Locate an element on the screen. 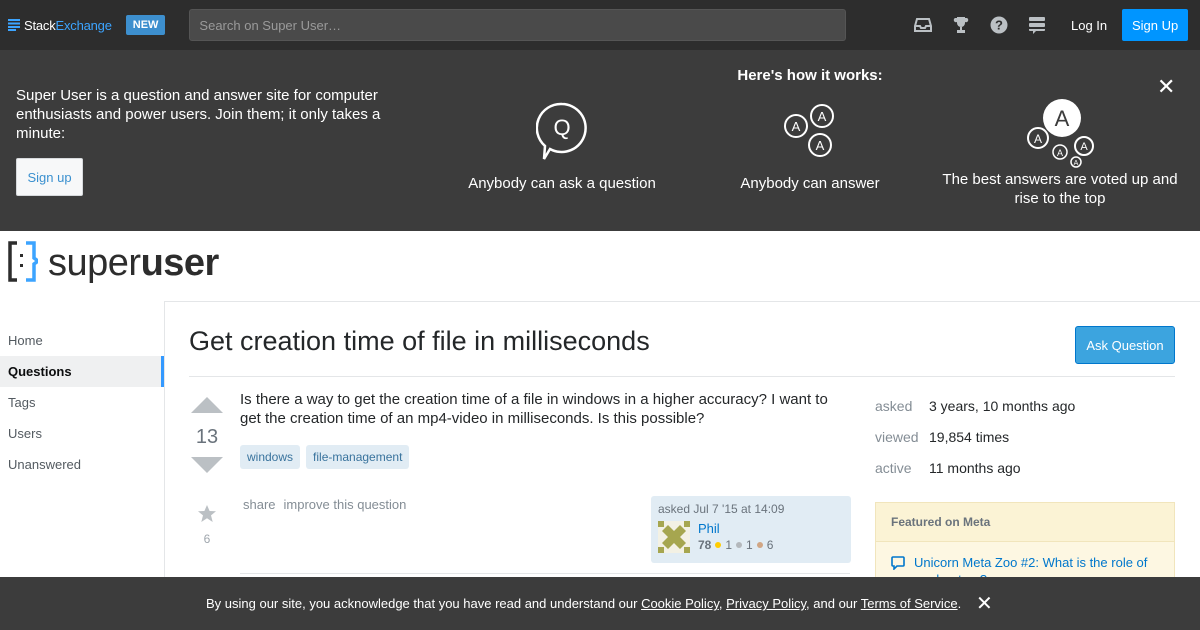 The height and width of the screenshot is (630, 1200). stat-asked-label: asked is located at coordinates (894, 405).